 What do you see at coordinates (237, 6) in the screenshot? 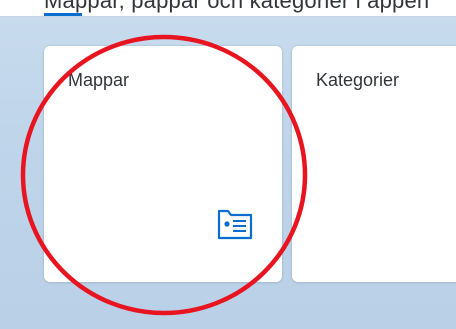
I see `header-cut-text: Mappar, pappar och kategorier i appen` at bounding box center [237, 6].